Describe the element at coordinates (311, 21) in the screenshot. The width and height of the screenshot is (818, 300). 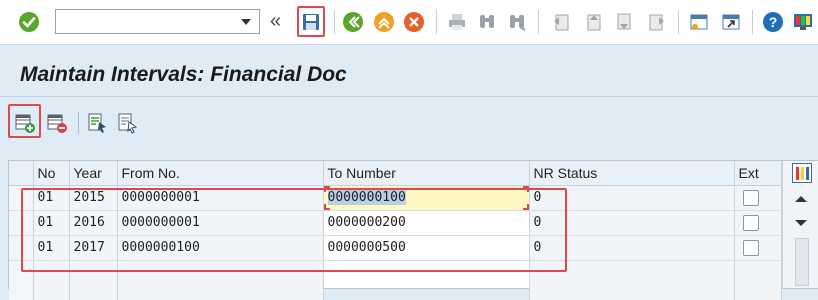
I see `save-highlight` at that location.